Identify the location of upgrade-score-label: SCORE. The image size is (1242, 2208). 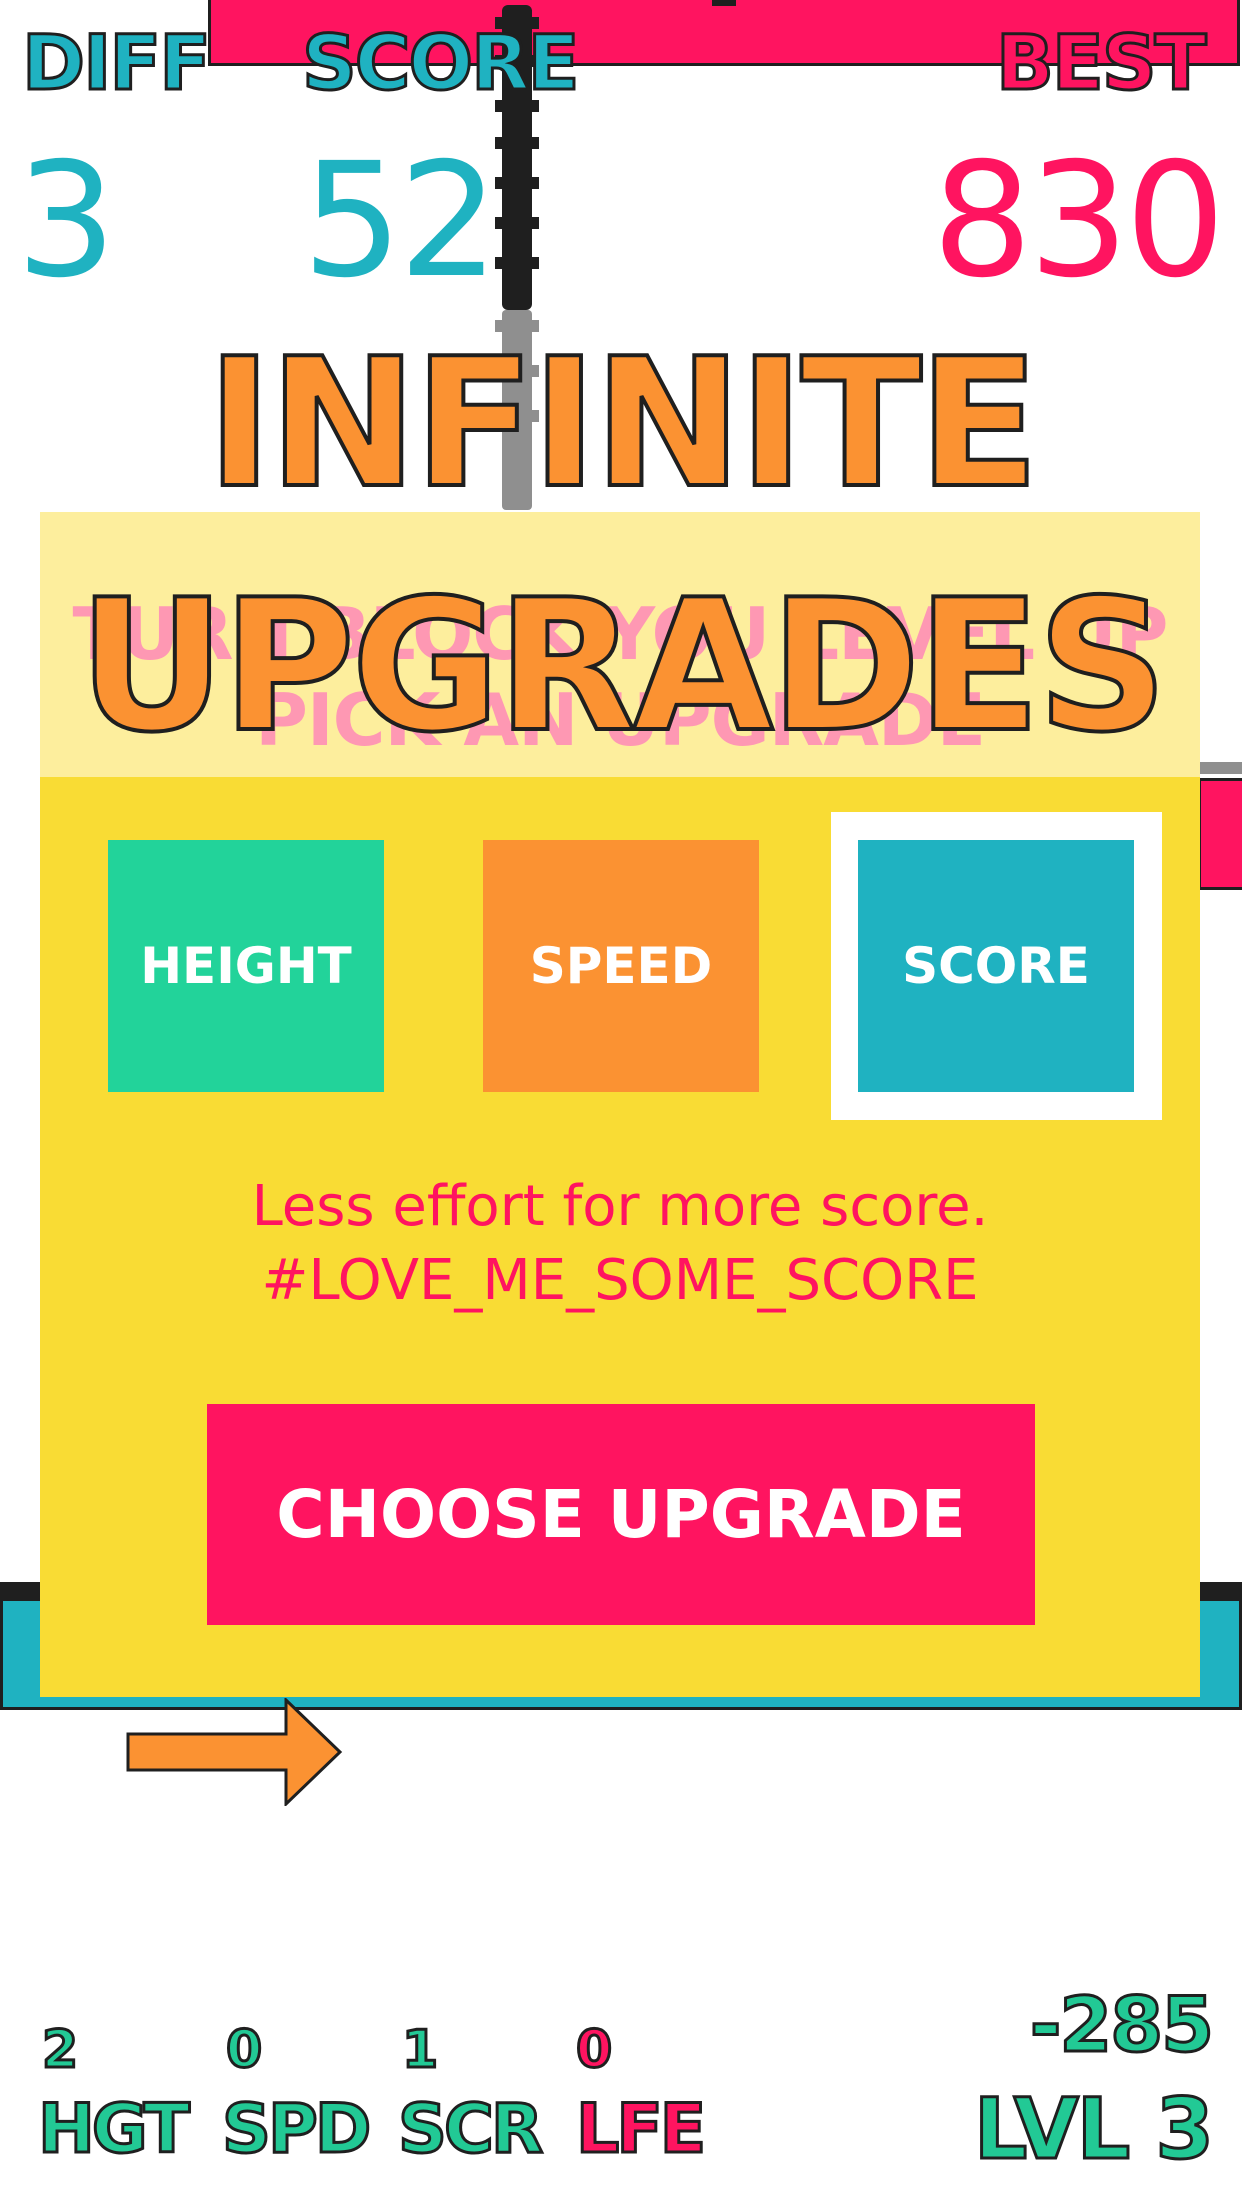
(996, 966).